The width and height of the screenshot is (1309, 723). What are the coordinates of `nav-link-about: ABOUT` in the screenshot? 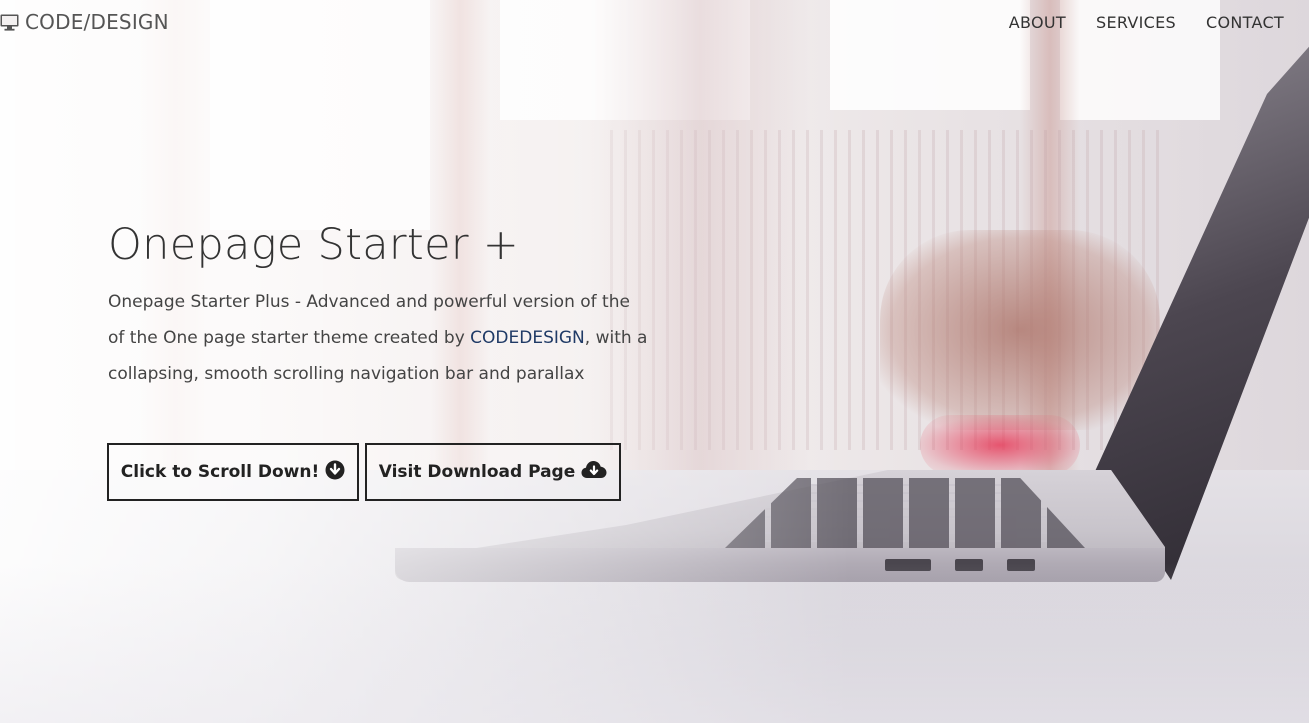 It's located at (1037, 22).